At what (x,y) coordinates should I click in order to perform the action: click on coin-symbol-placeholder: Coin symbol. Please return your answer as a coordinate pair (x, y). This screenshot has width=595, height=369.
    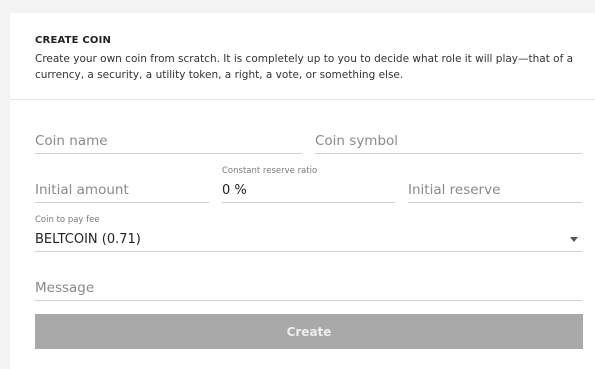
    Looking at the image, I should click on (357, 141).